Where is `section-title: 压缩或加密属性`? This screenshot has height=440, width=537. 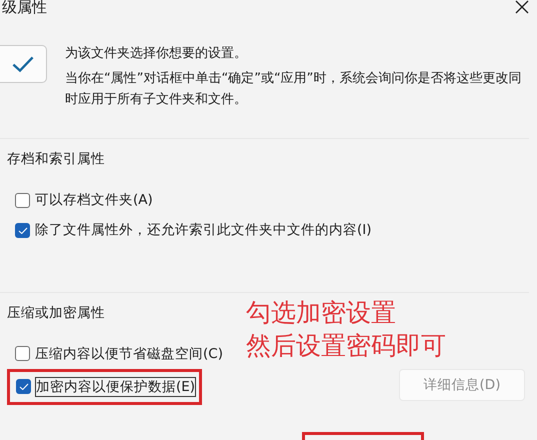 section-title: 压缩或加密属性 is located at coordinates (56, 313).